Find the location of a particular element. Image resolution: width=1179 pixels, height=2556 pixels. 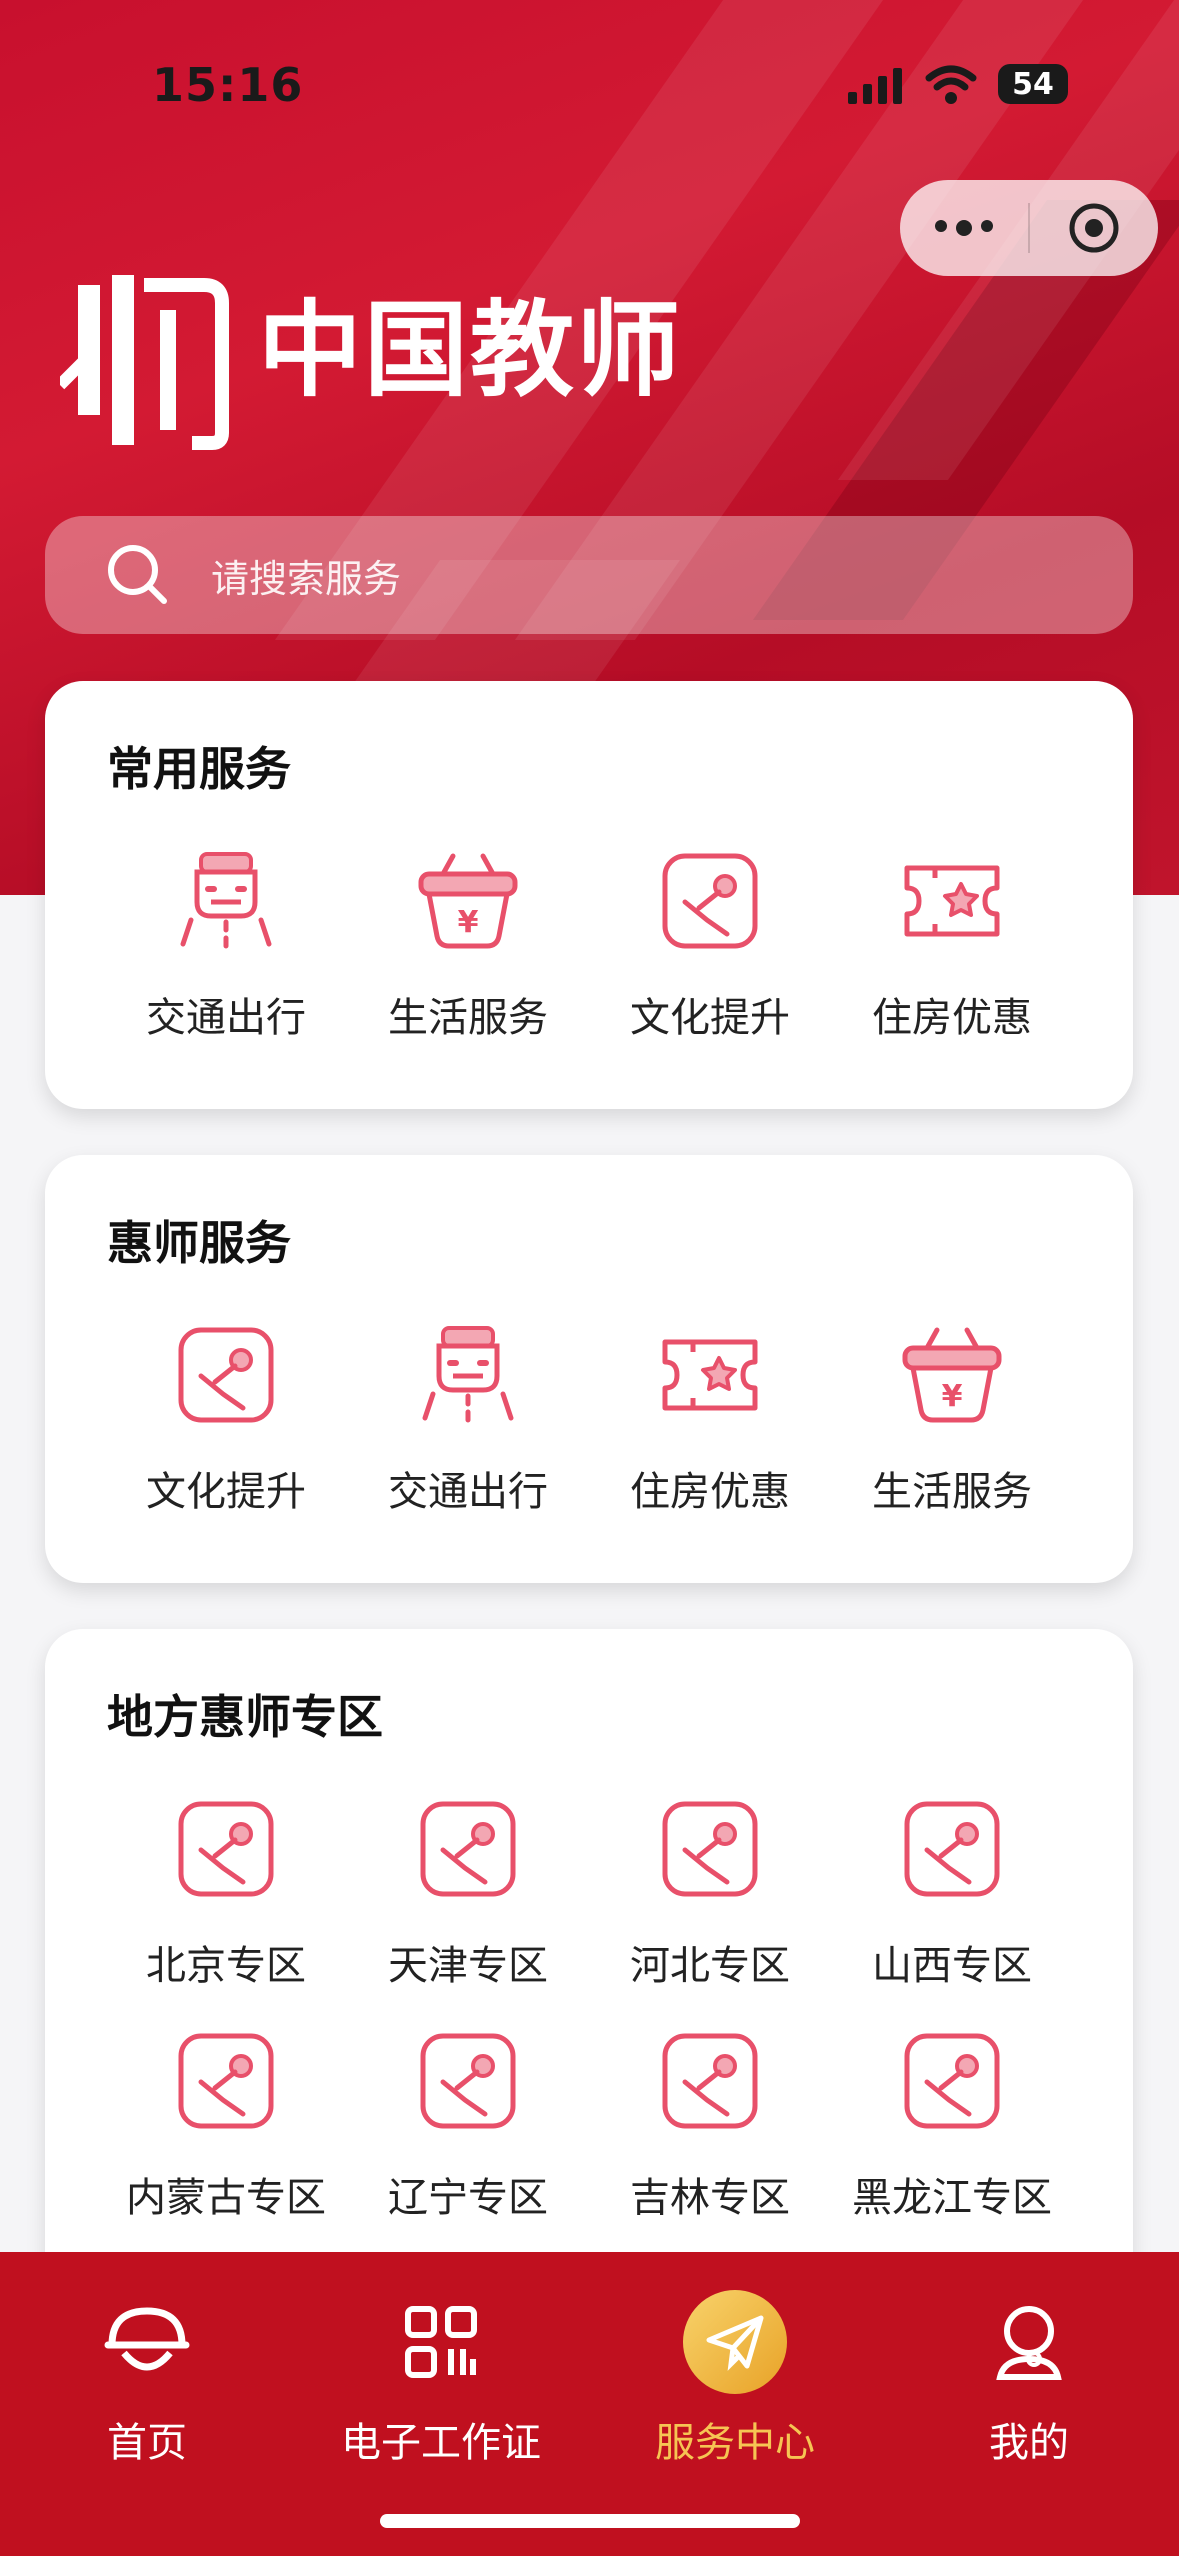

section-title: 常用服务 is located at coordinates (199, 769).